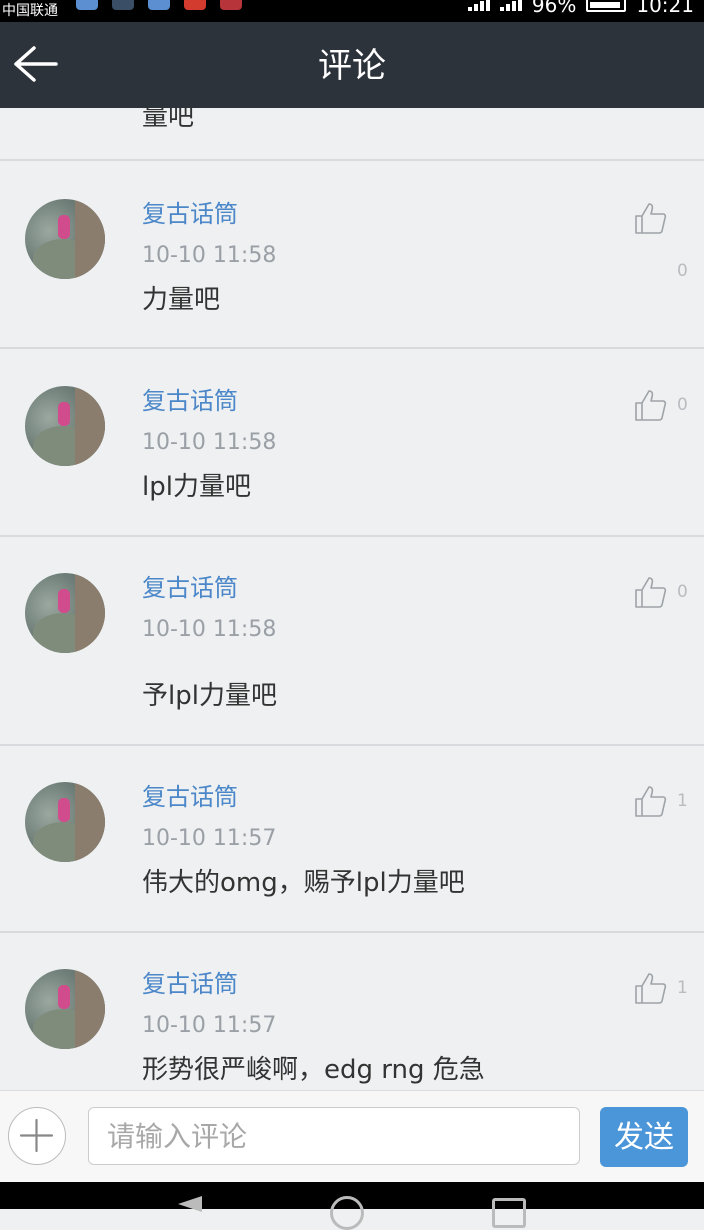 The image size is (704, 1230). Describe the element at coordinates (347, 1213) in the screenshot. I see `nav-home-icon` at that location.